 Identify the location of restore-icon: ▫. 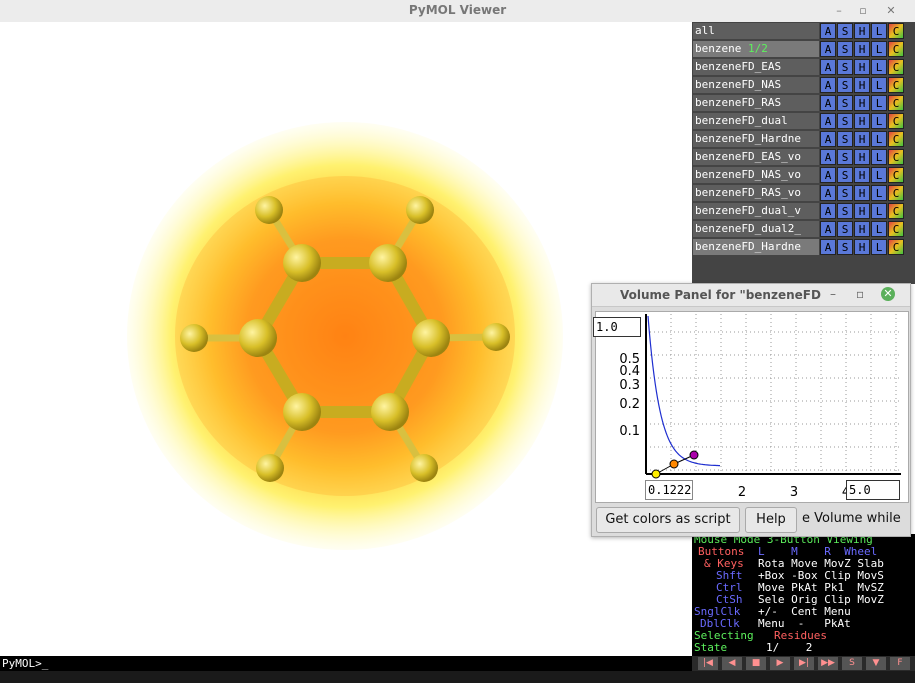
(860, 294).